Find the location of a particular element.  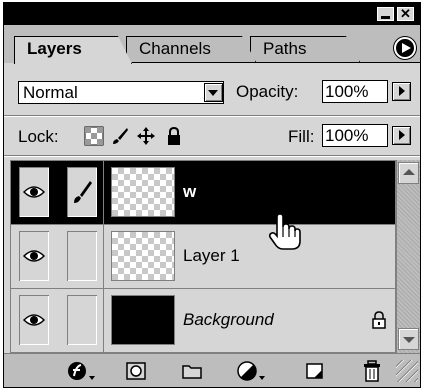

layer-style-icon is located at coordinates (81, 371).